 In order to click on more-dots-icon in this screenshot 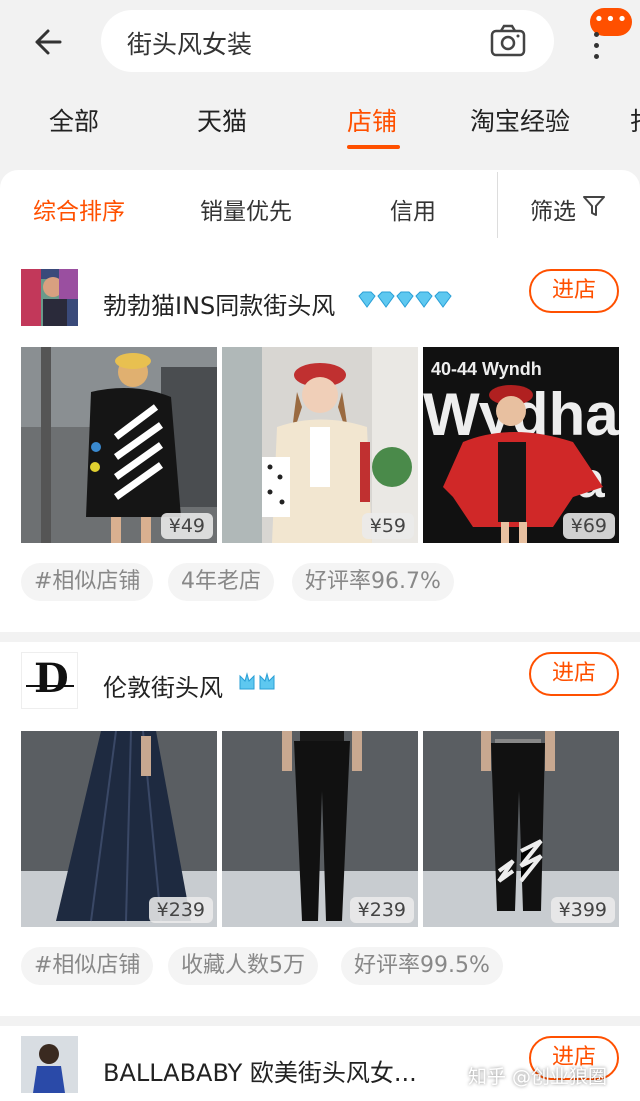, I will do `click(597, 48)`.